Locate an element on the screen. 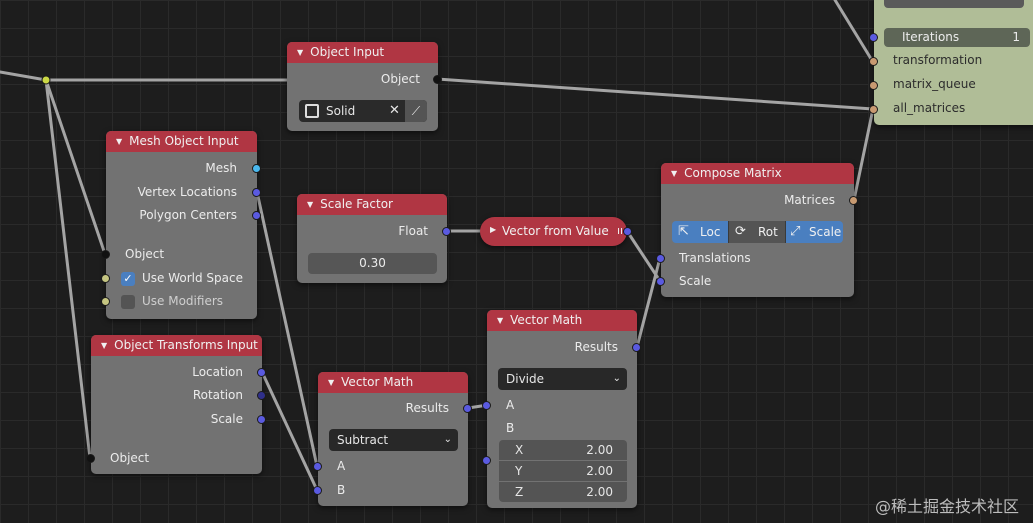  output-vertex-locations-label: Vertex Locations is located at coordinates (187, 192).